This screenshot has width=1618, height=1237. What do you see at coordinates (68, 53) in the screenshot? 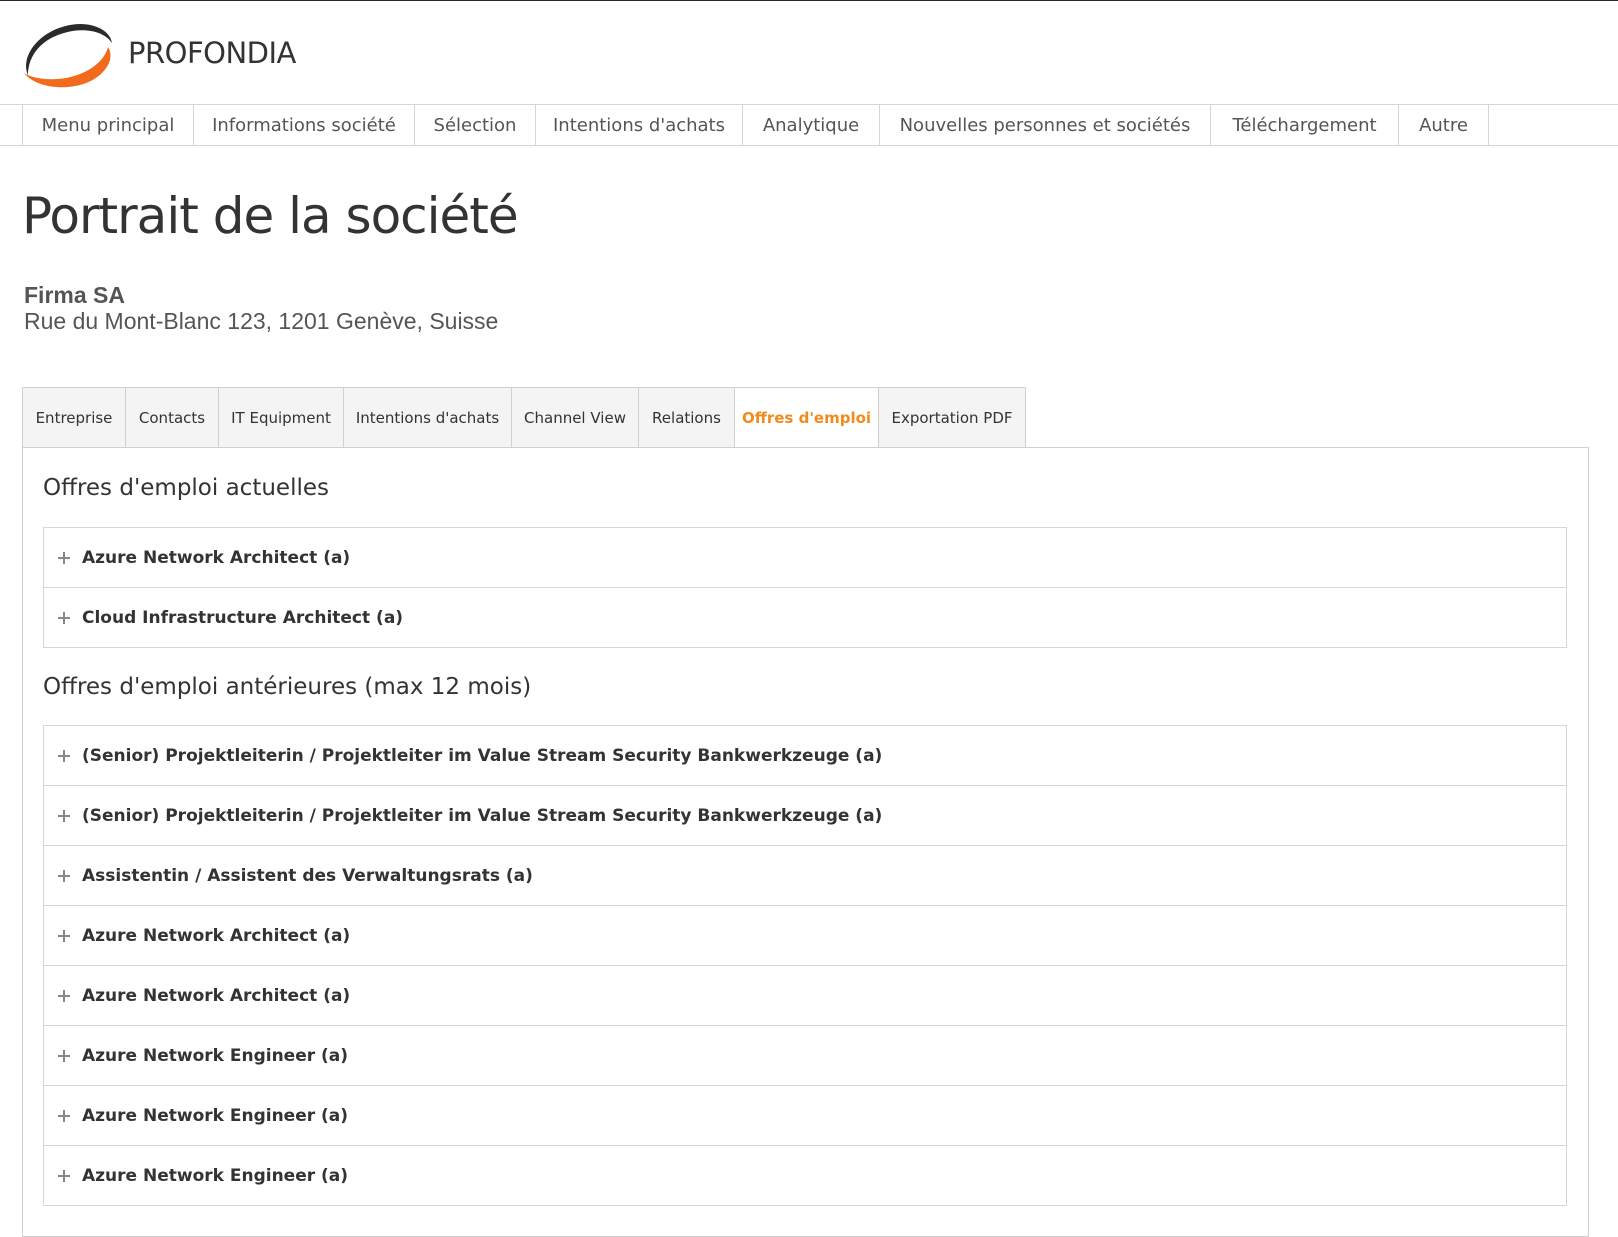
I see `swoosh-logo-icon` at bounding box center [68, 53].